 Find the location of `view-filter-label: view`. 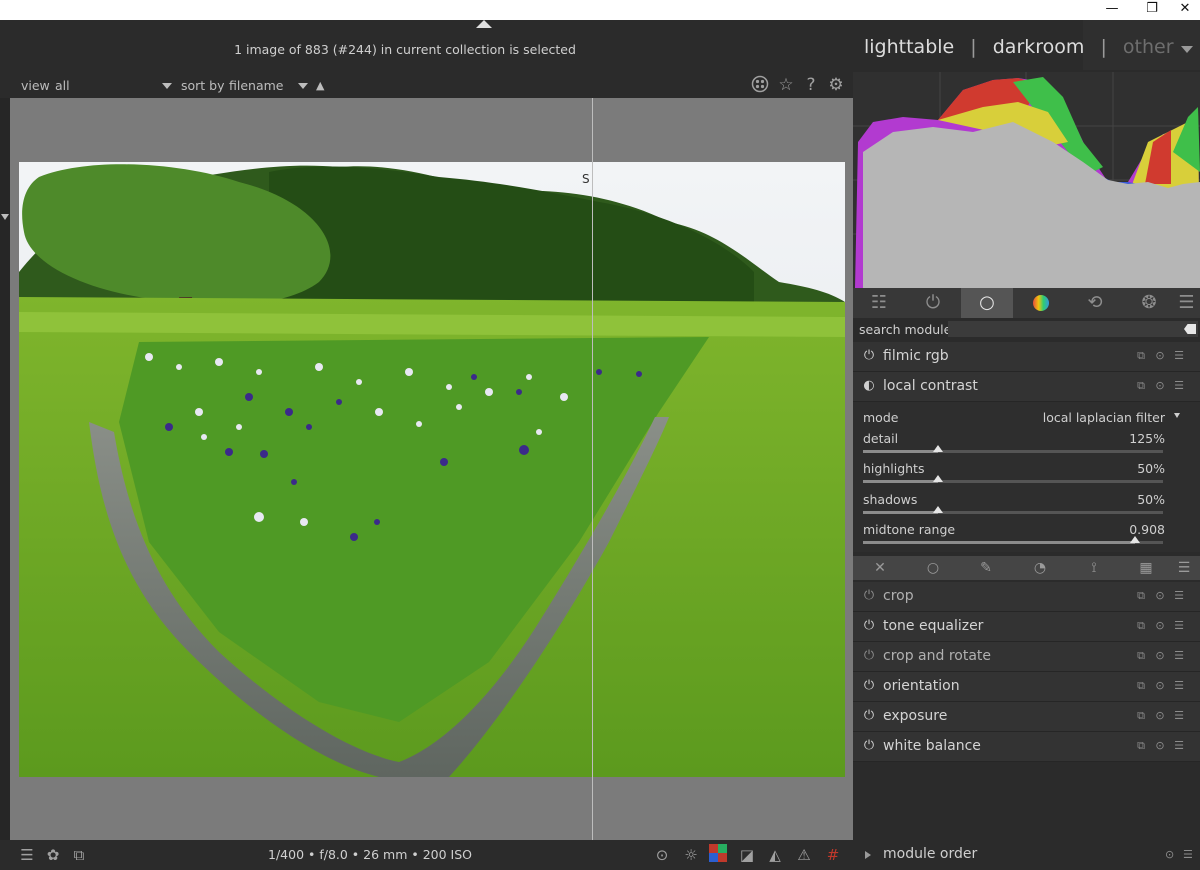

view-filter-label: view is located at coordinates (35, 85).